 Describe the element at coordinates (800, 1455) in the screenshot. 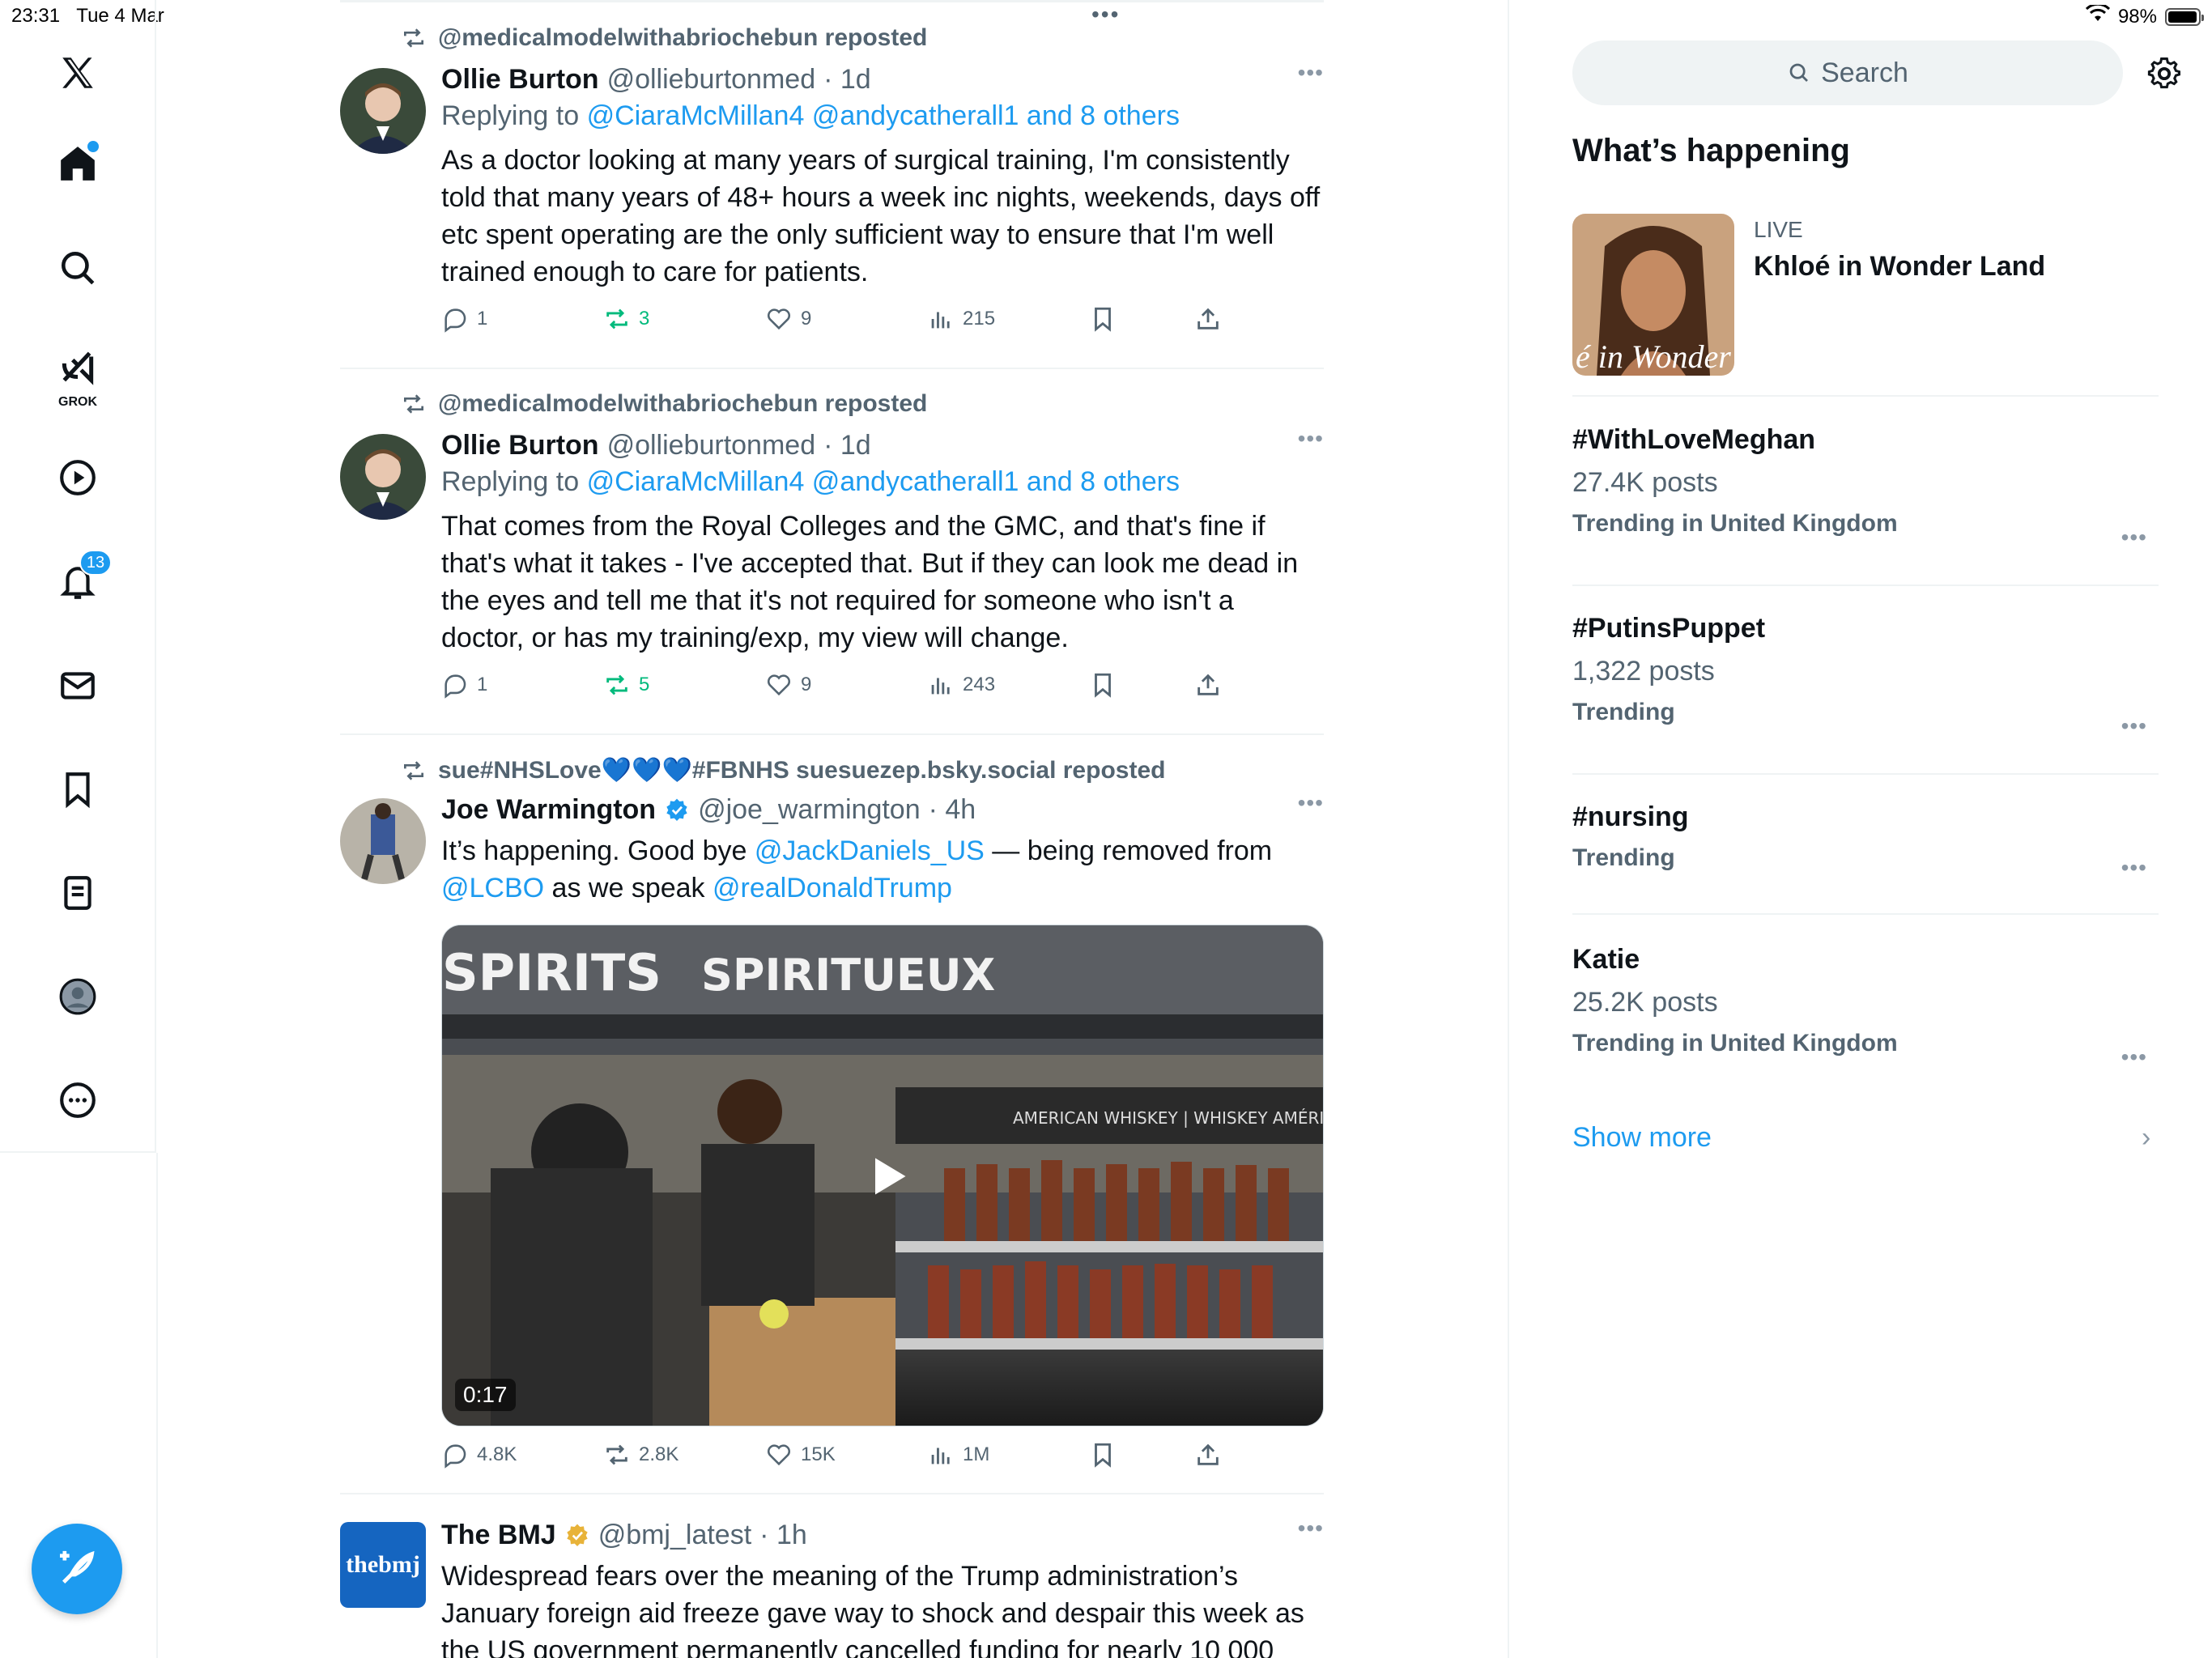

I see `like-button: 15K` at that location.